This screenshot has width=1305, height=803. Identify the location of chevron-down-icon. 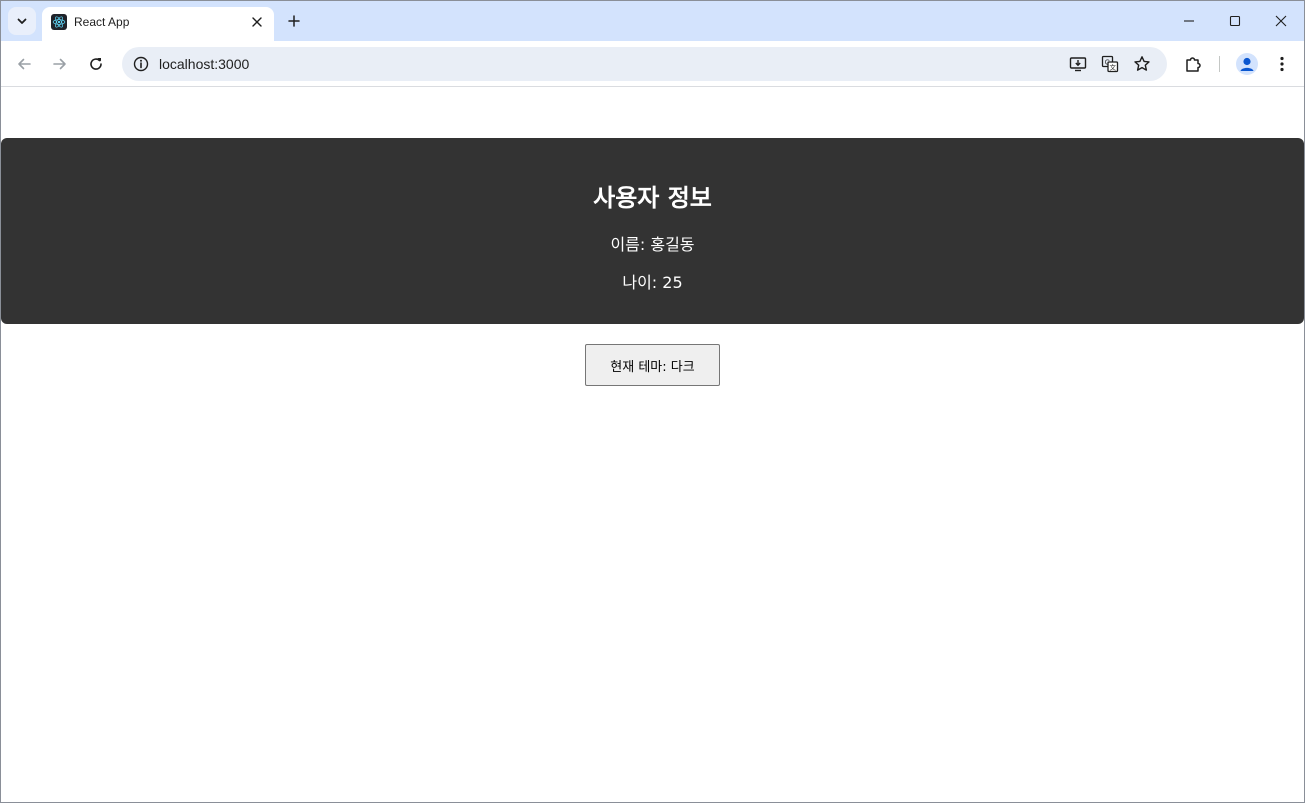
(22, 21).